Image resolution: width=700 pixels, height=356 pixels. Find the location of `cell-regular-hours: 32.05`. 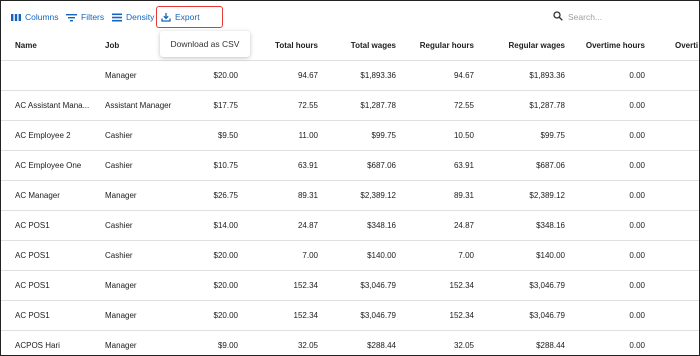

cell-regular-hours: 32.05 is located at coordinates (463, 345).